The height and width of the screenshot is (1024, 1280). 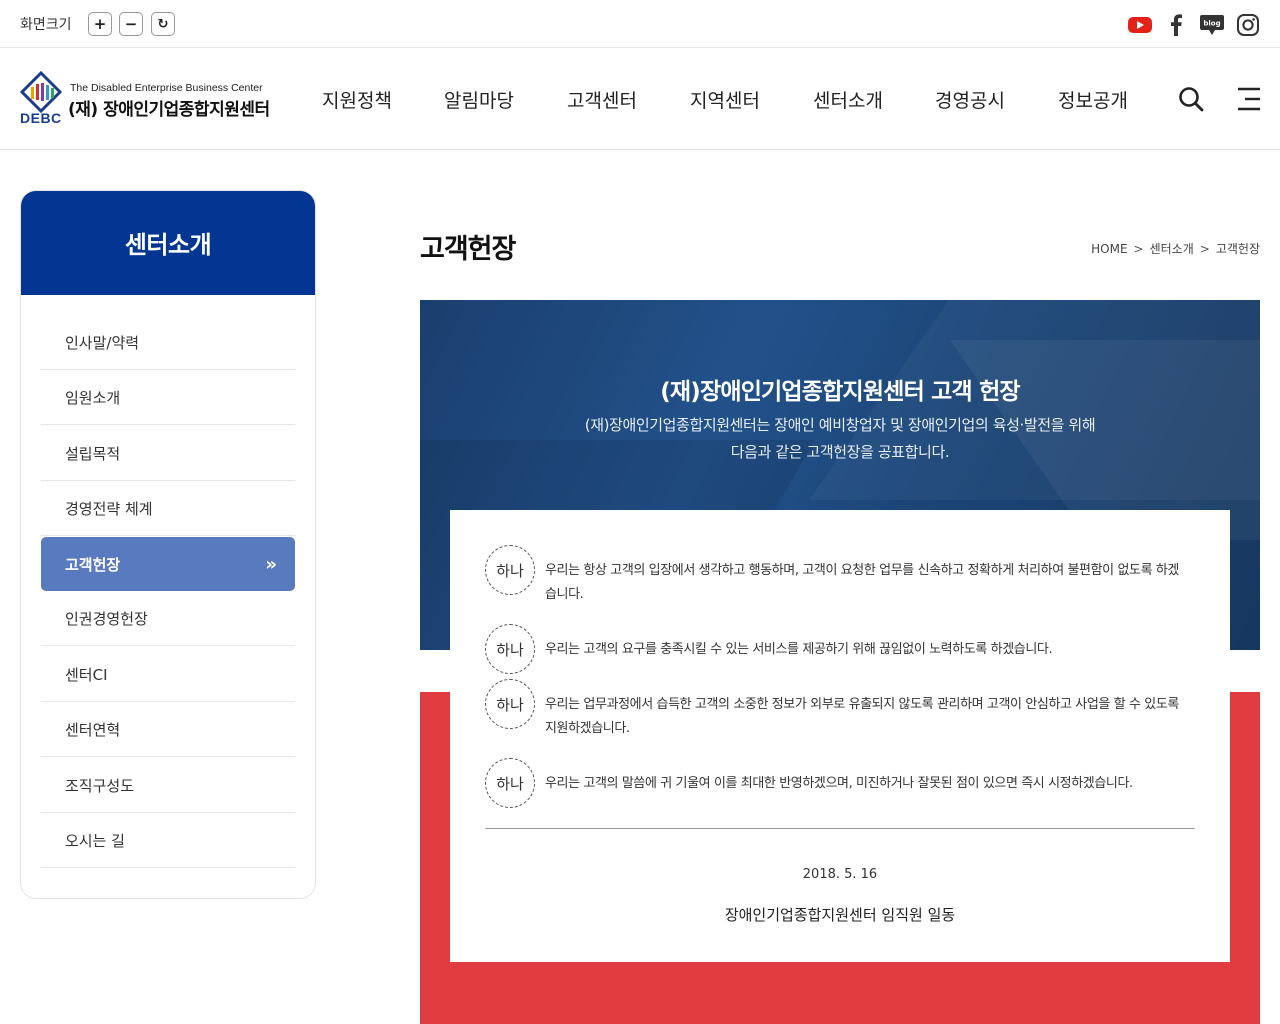 What do you see at coordinates (357, 99) in the screenshot?
I see `gnb-item-support-policy: 지원정책` at bounding box center [357, 99].